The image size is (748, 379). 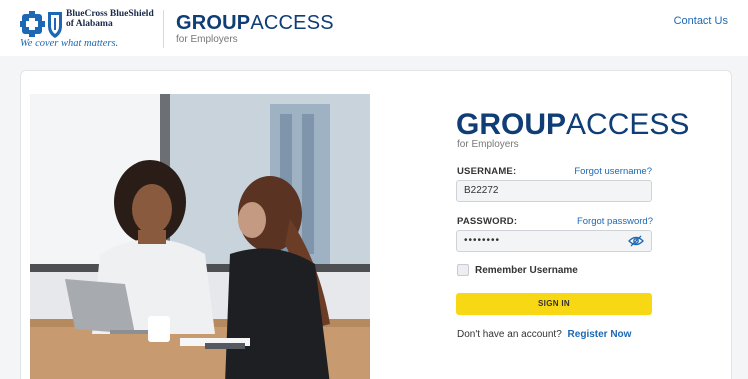 I want to click on remember-username-label: Remember Username, so click(x=526, y=270).